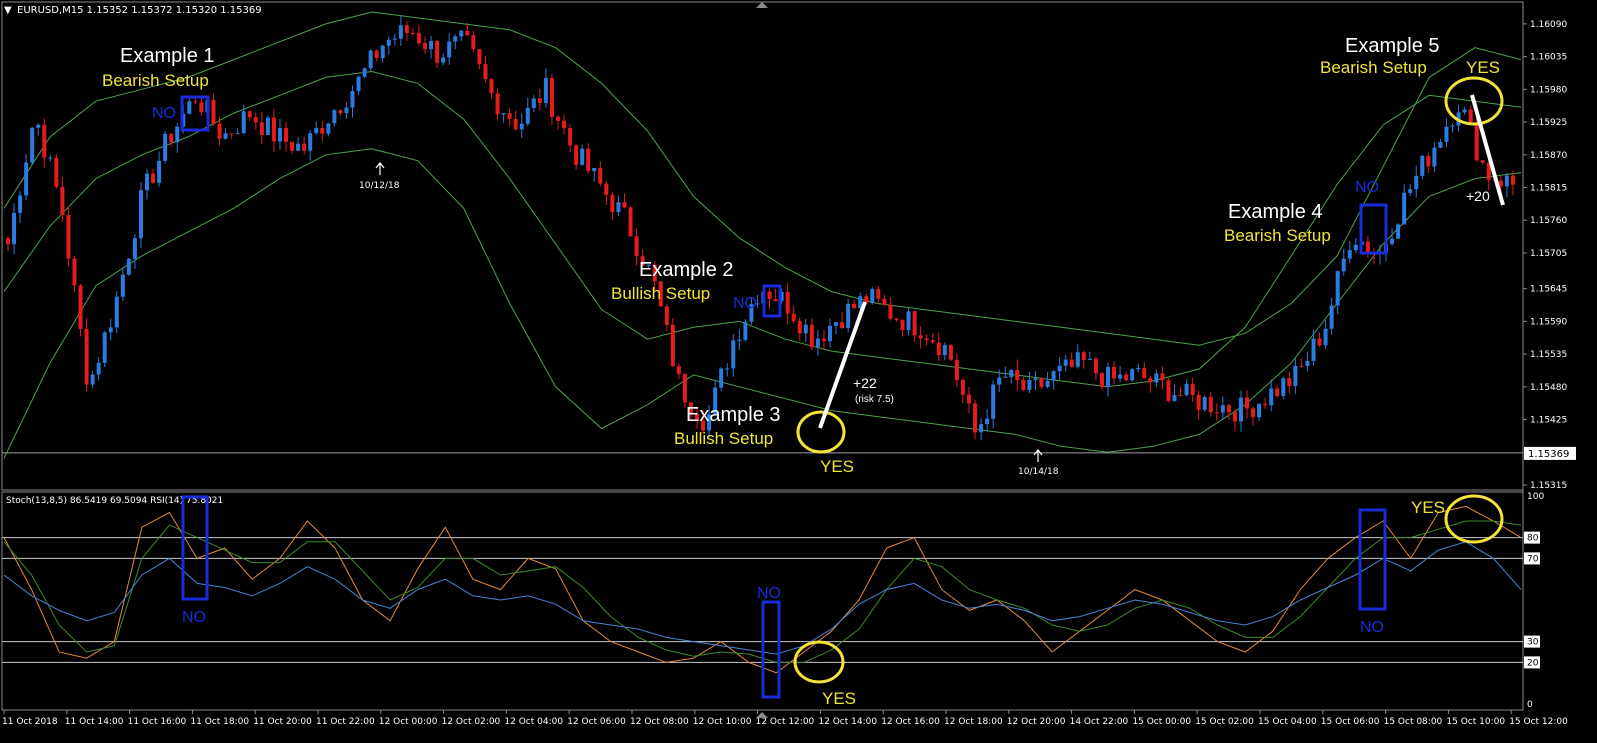 This screenshot has width=1597, height=743. I want to click on price-tick-label: 1.15535, so click(1548, 355).